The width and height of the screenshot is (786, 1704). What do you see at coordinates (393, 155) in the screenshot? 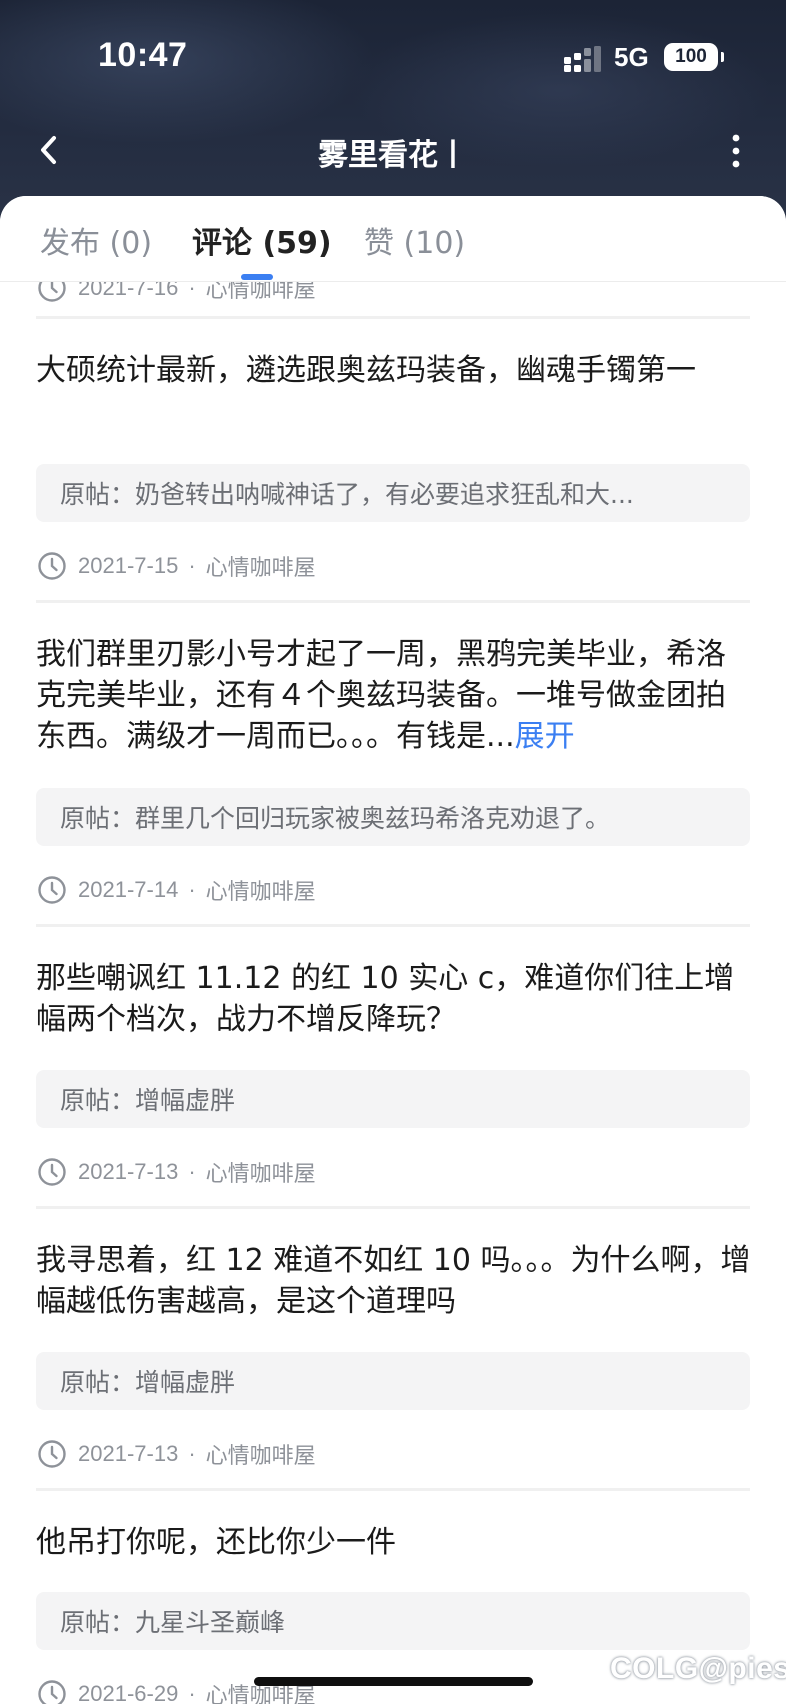
I see `page-title: 雾里看花丨` at bounding box center [393, 155].